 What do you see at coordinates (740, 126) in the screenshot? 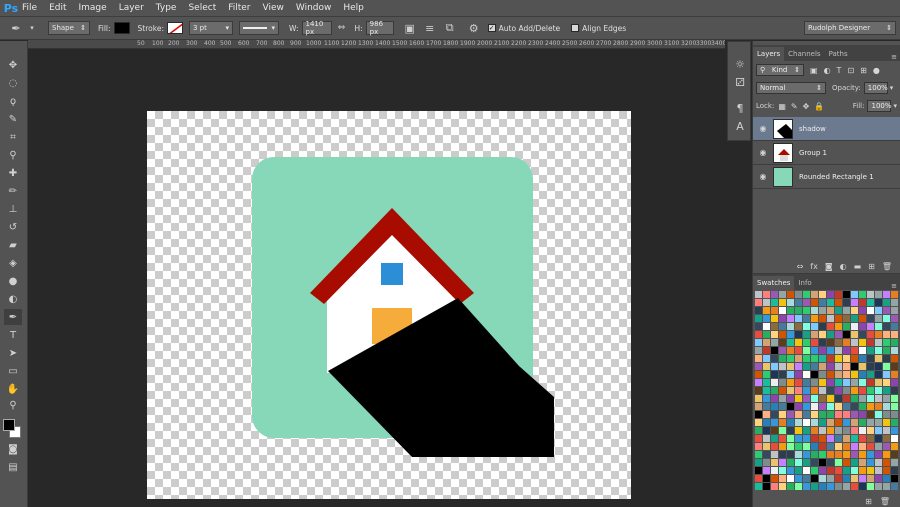
I see `character-icon: A` at bounding box center [740, 126].